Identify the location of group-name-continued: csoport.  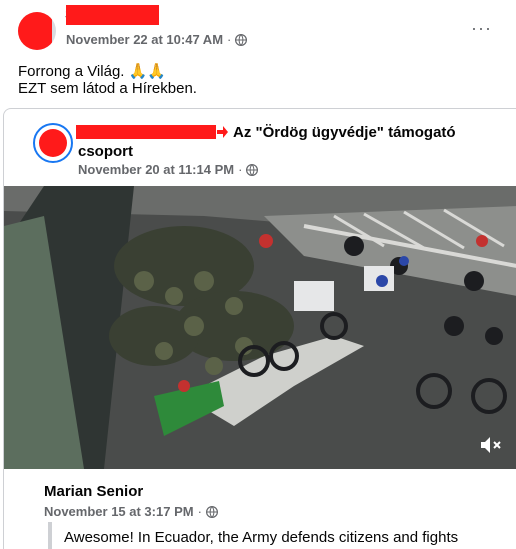
(105, 152).